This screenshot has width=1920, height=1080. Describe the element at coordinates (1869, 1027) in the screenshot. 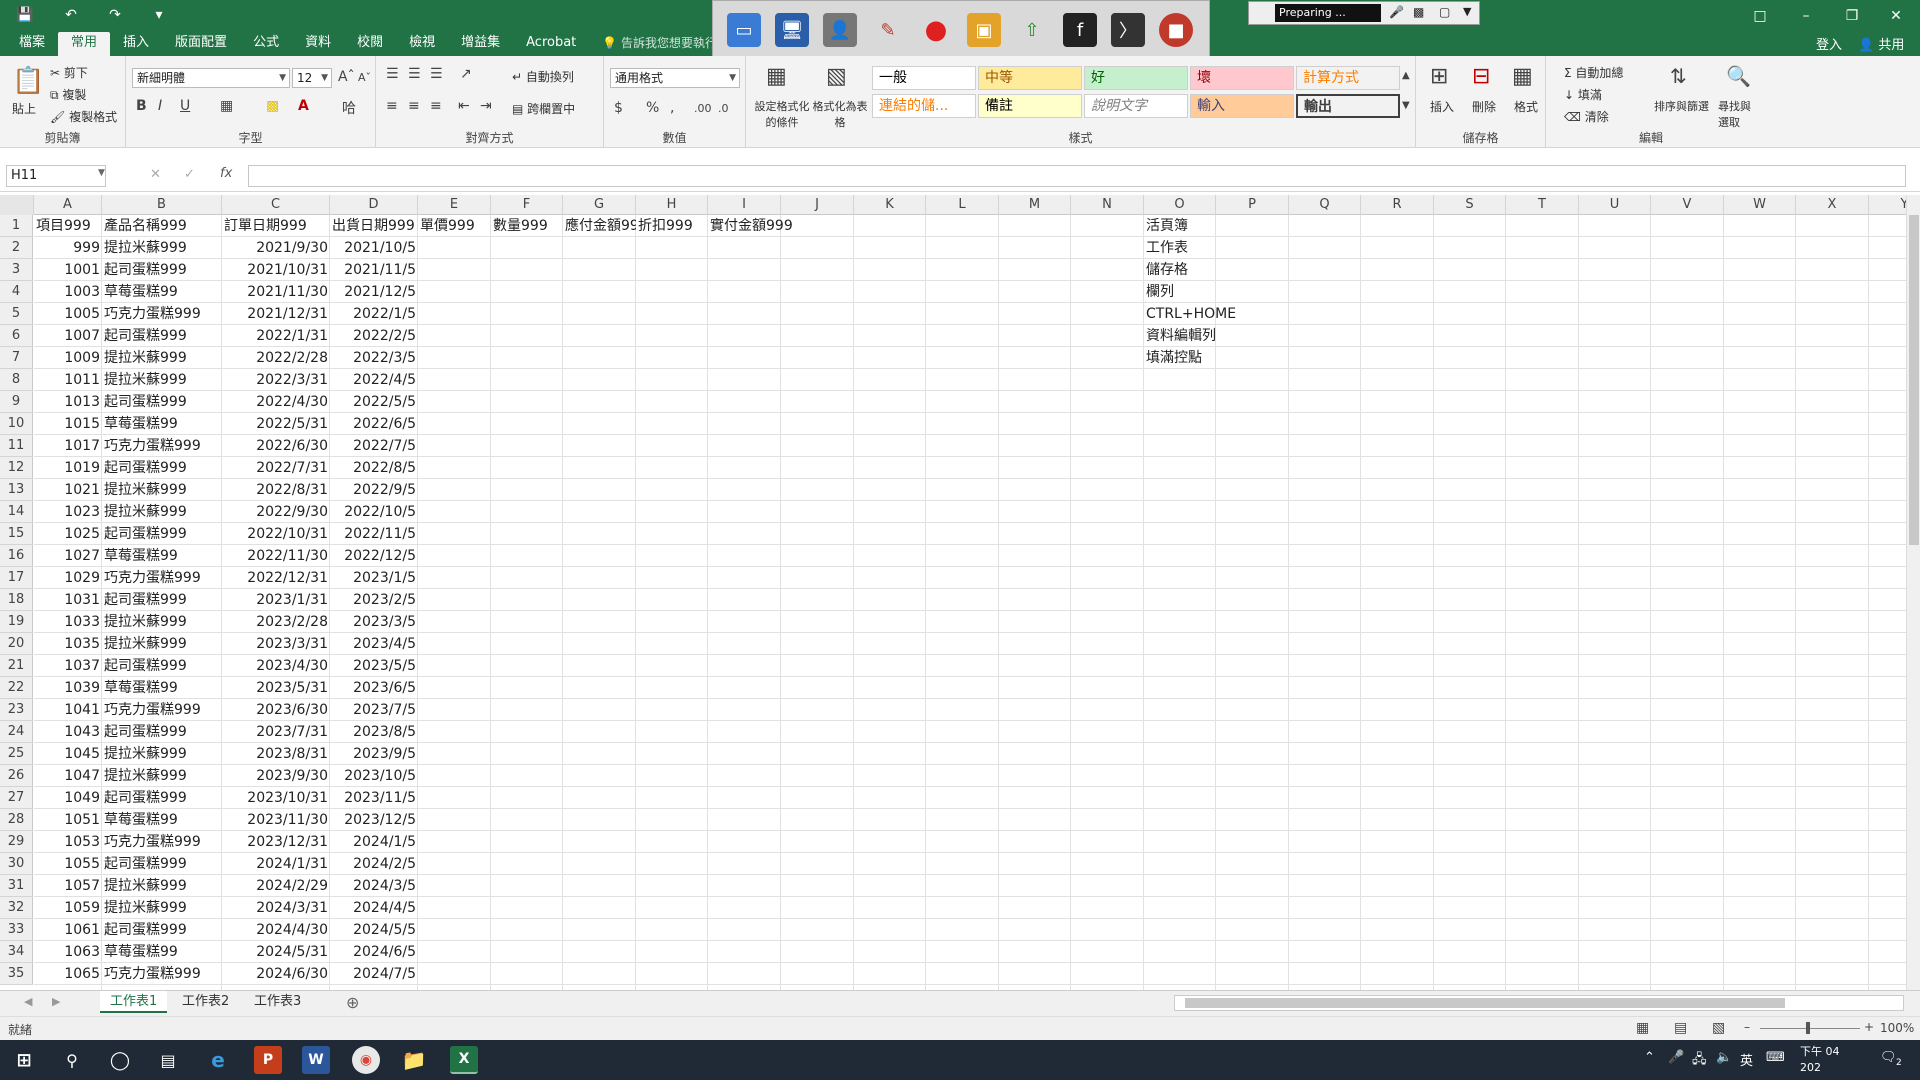

I see `zoom-in-icon: +` at that location.